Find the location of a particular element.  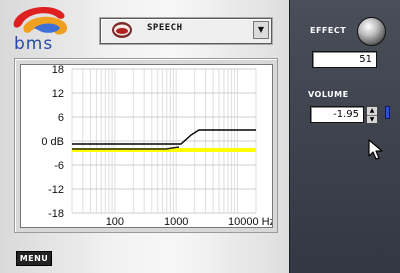

volume-stepper: ▲ ▼ is located at coordinates (372, 115).